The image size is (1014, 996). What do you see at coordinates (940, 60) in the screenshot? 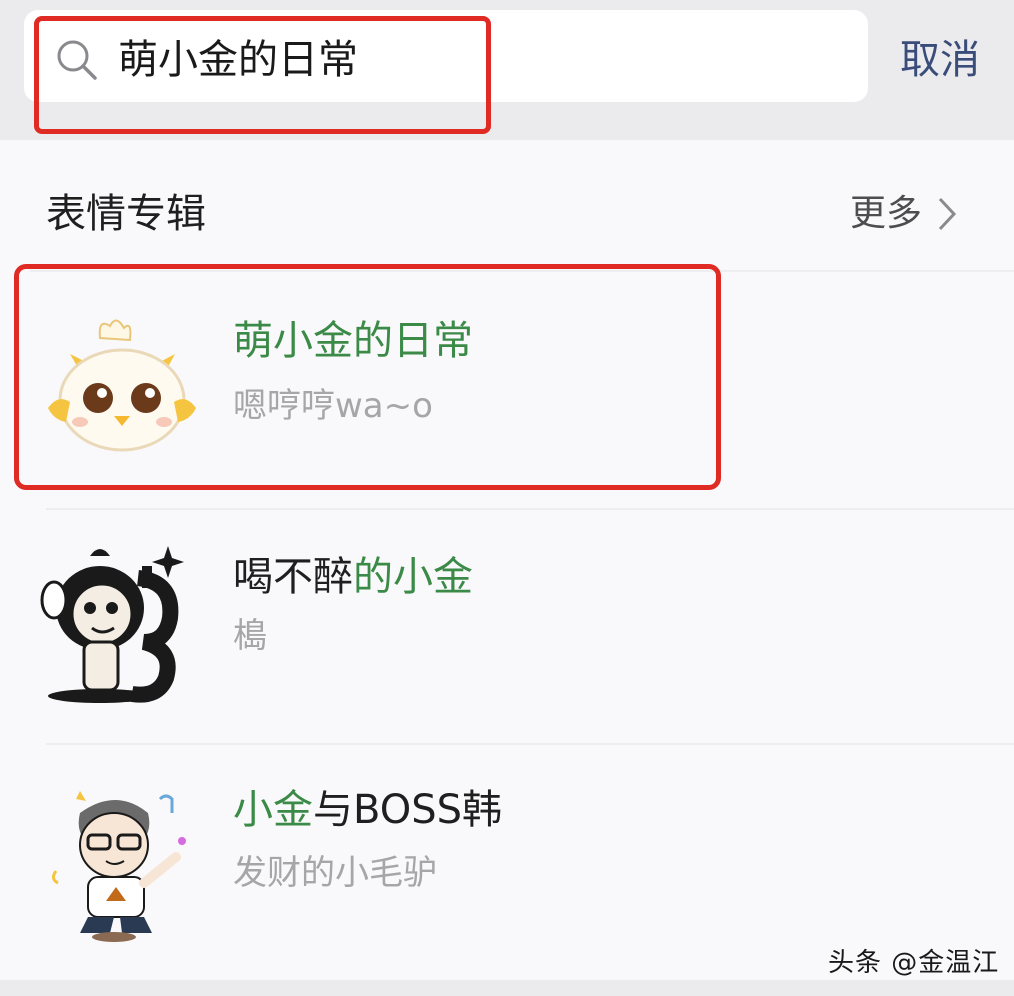
I see `cancel-button: 取消` at bounding box center [940, 60].